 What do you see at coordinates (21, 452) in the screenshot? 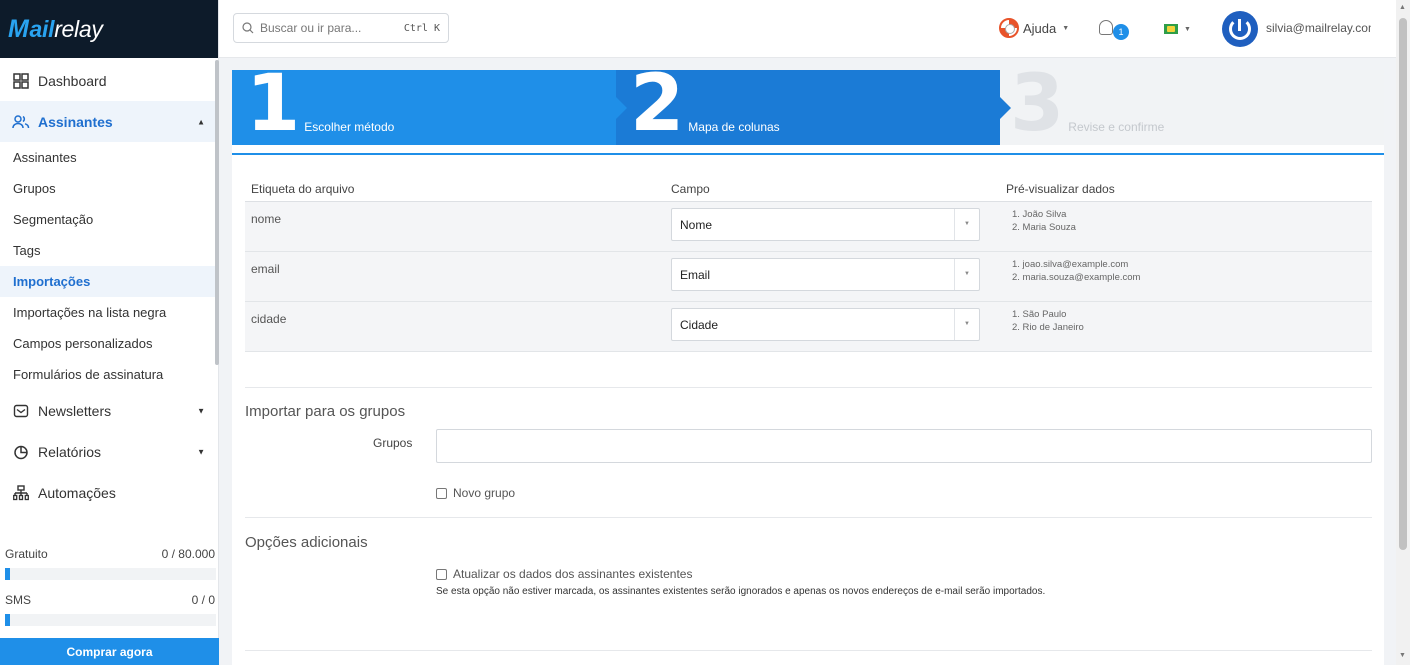
I see `pie-chart-icon` at bounding box center [21, 452].